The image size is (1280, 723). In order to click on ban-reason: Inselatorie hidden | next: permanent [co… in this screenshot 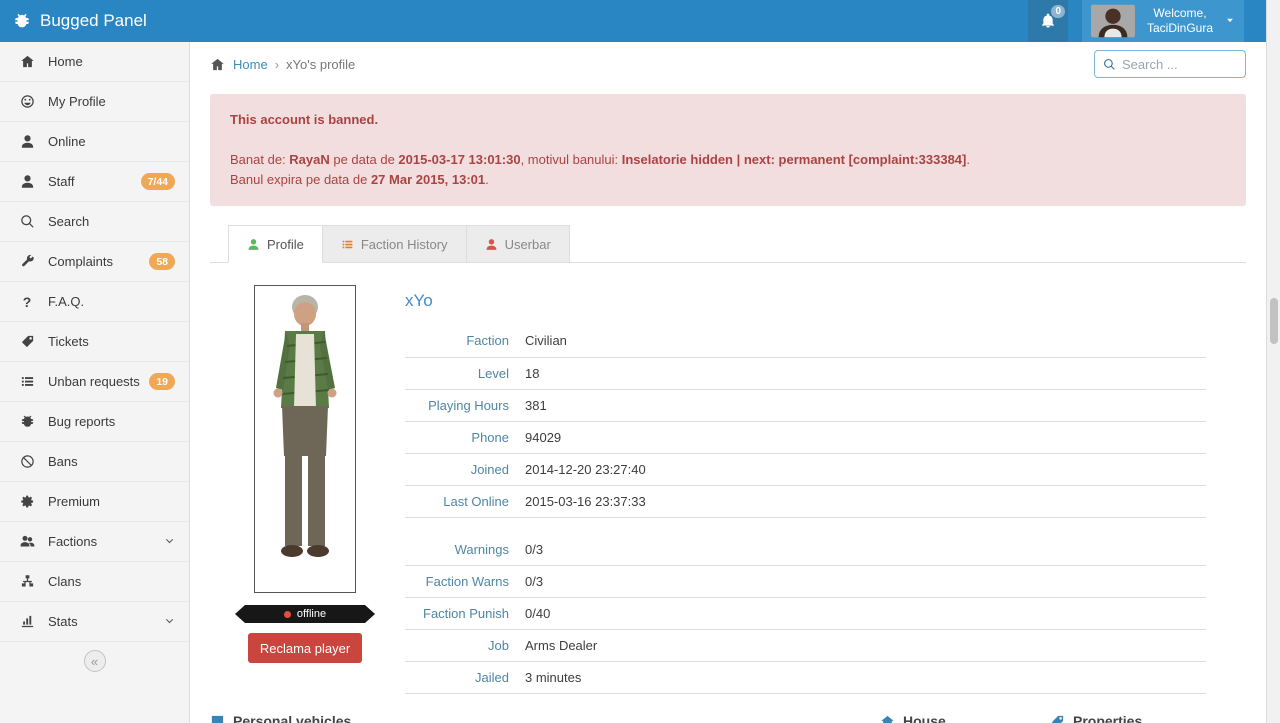, I will do `click(794, 159)`.